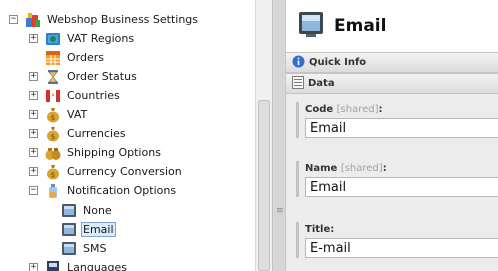 The width and height of the screenshot is (498, 271). I want to click on orders-grid-icon, so click(53, 58).